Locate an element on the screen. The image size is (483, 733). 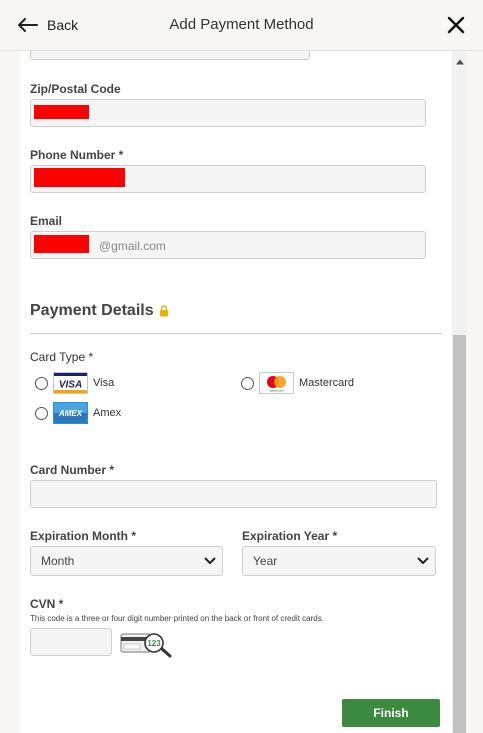
radio-visa is located at coordinates (41, 383).